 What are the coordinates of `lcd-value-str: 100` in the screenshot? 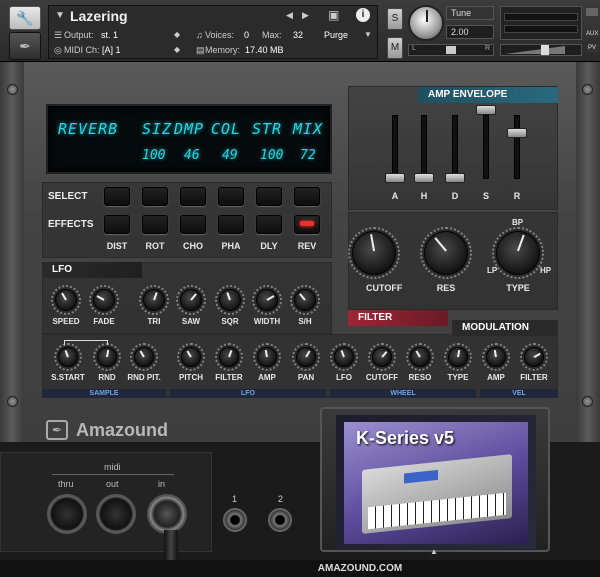 It's located at (271, 155).